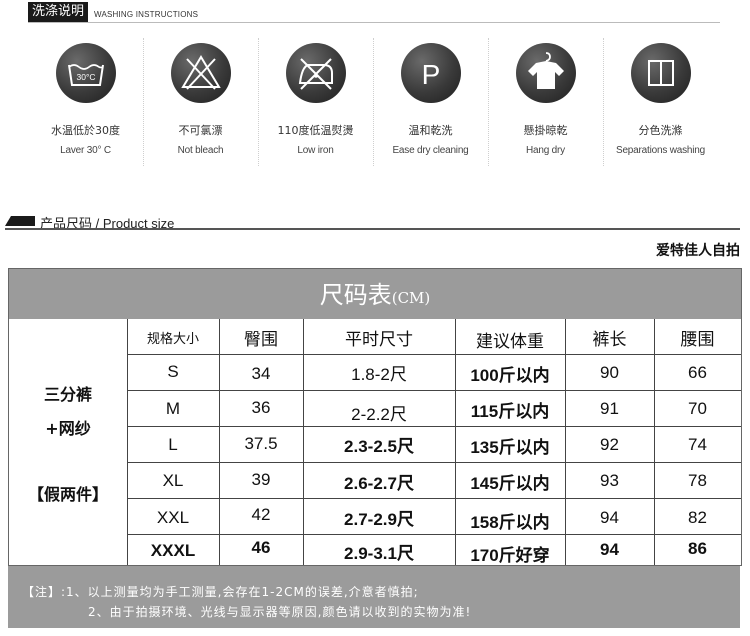 The width and height of the screenshot is (750, 636). I want to click on washing-header: 洗涤说明 WASHING INSTRUCTIONS, so click(375, 15).